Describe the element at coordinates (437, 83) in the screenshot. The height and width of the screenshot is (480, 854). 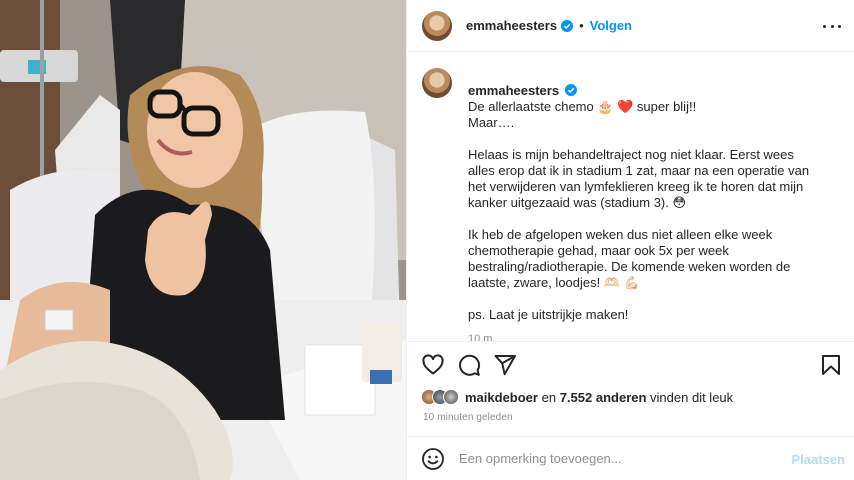
I see `caption-avatar` at that location.